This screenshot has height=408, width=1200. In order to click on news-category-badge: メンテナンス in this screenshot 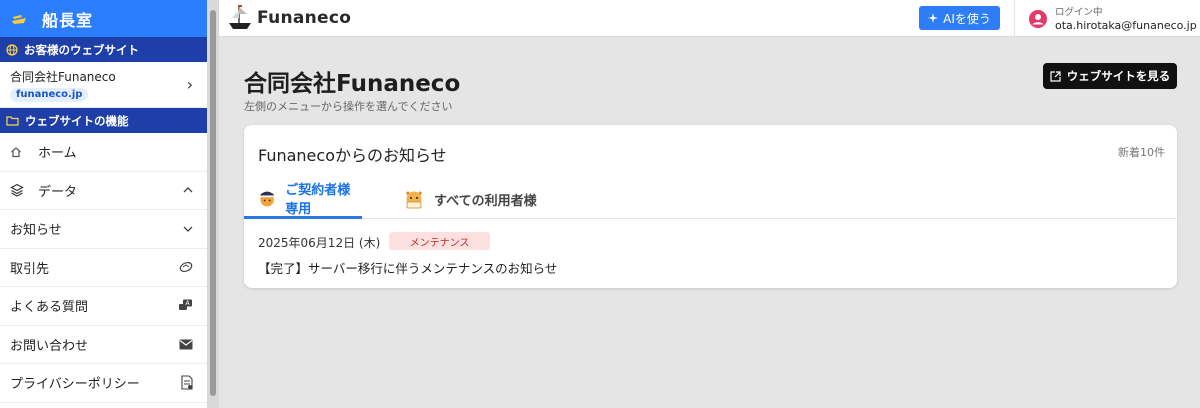, I will do `click(439, 241)`.